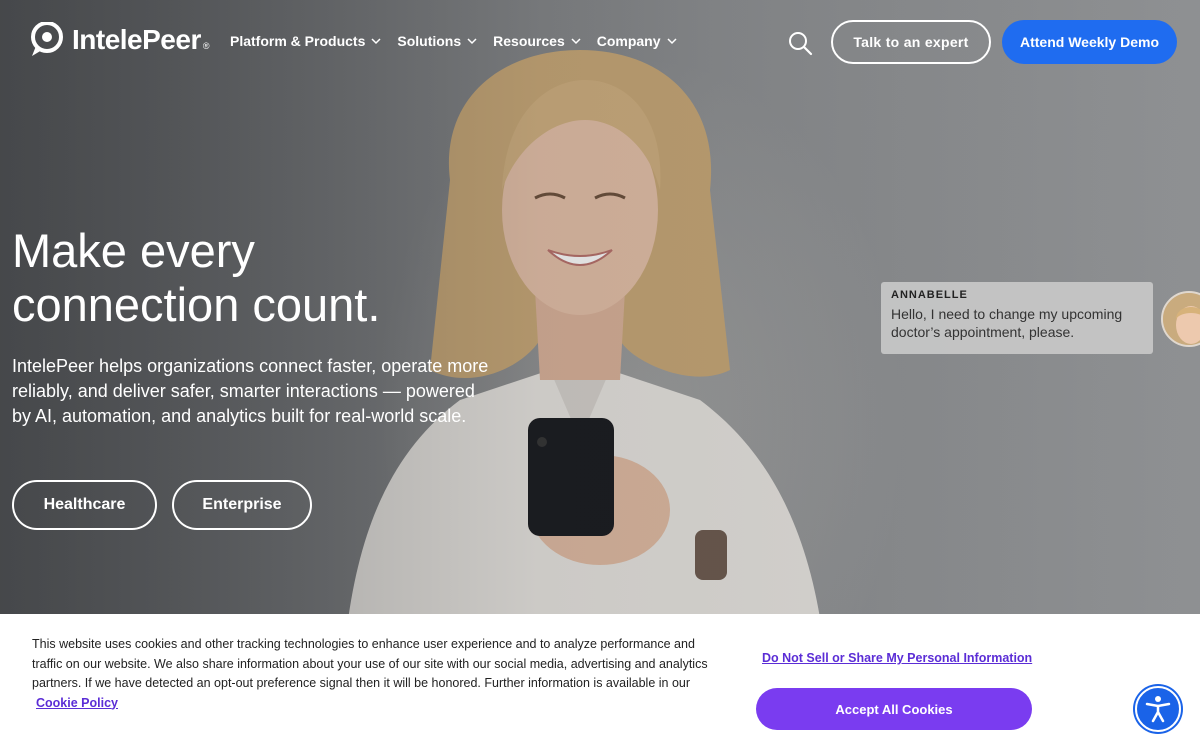  I want to click on hero-headline: Make every connection count., so click(252, 278).